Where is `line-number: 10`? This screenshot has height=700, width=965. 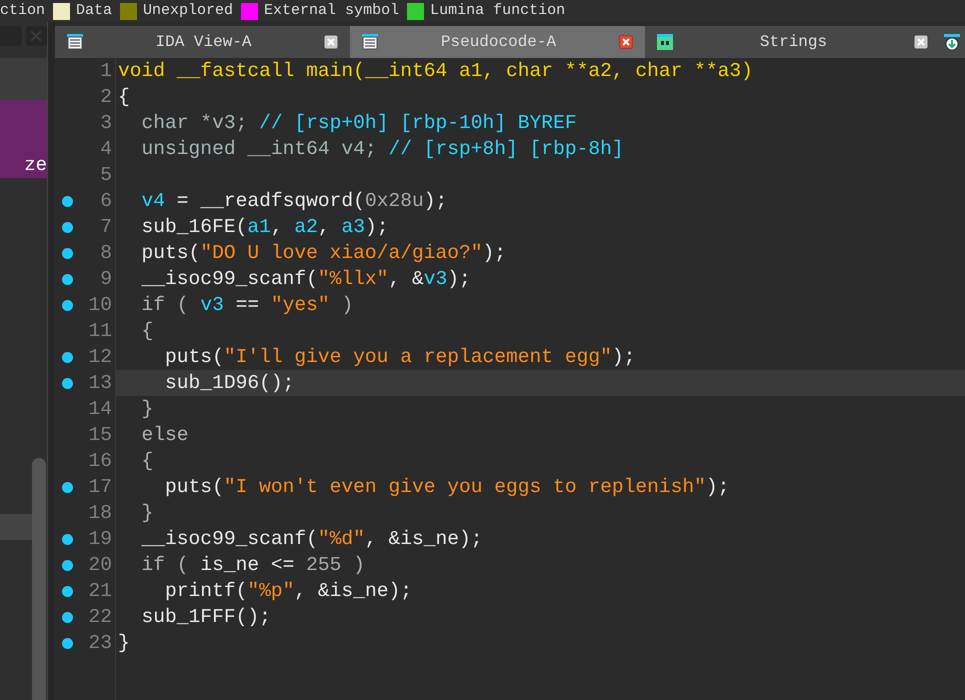
line-number: 10 is located at coordinates (100, 305).